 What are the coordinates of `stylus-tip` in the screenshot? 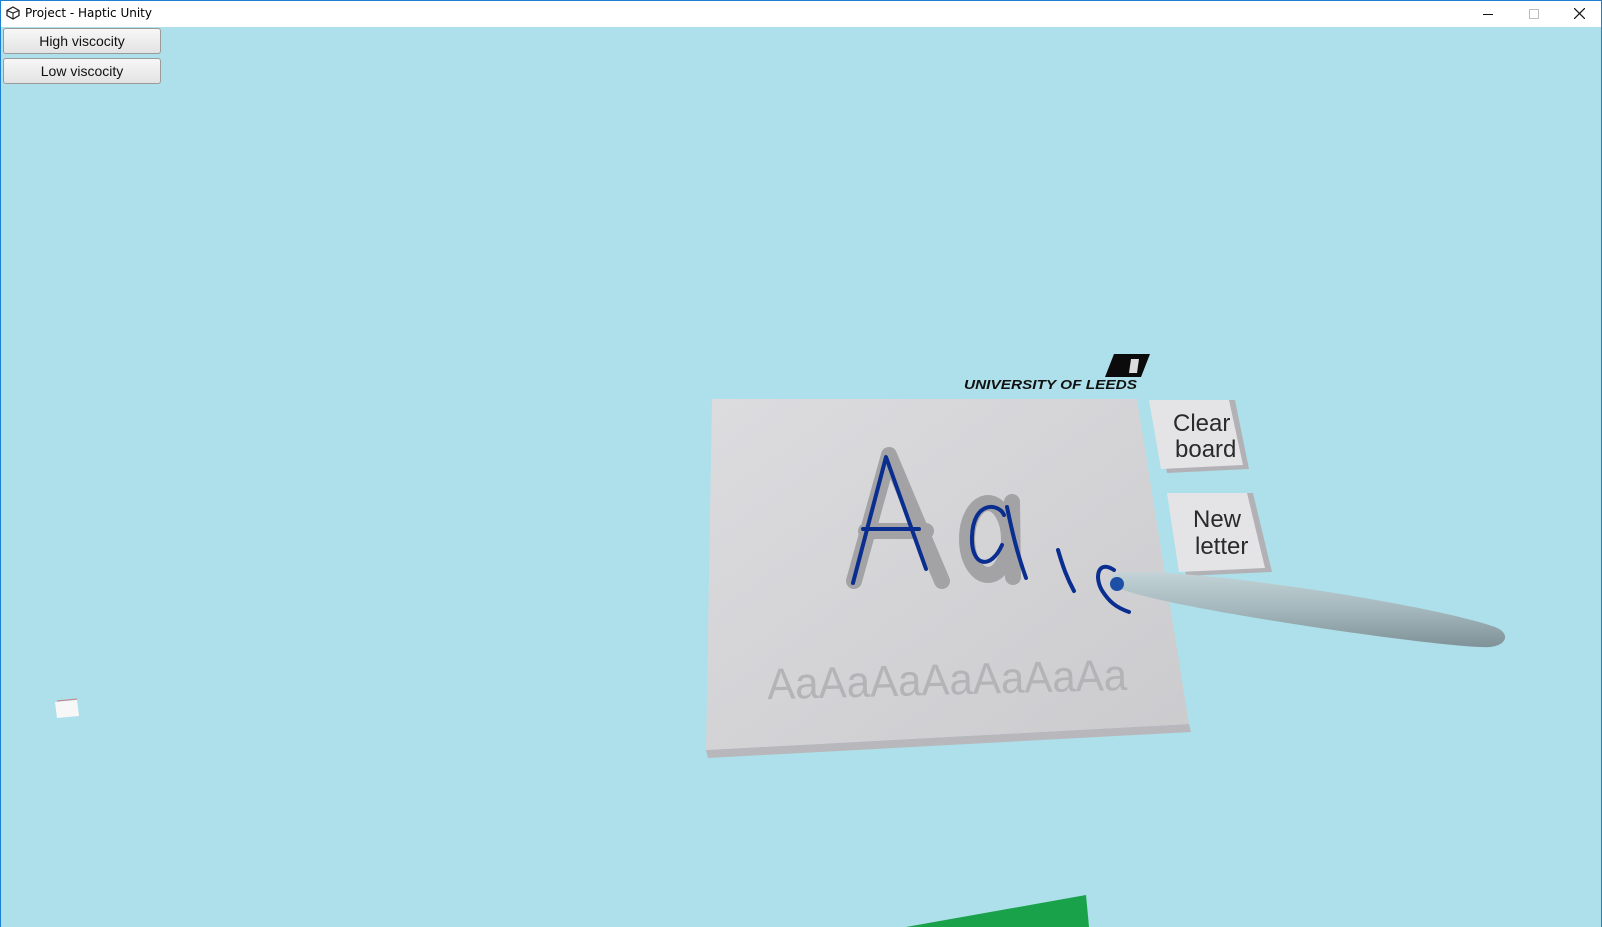 It's located at (1117, 584).